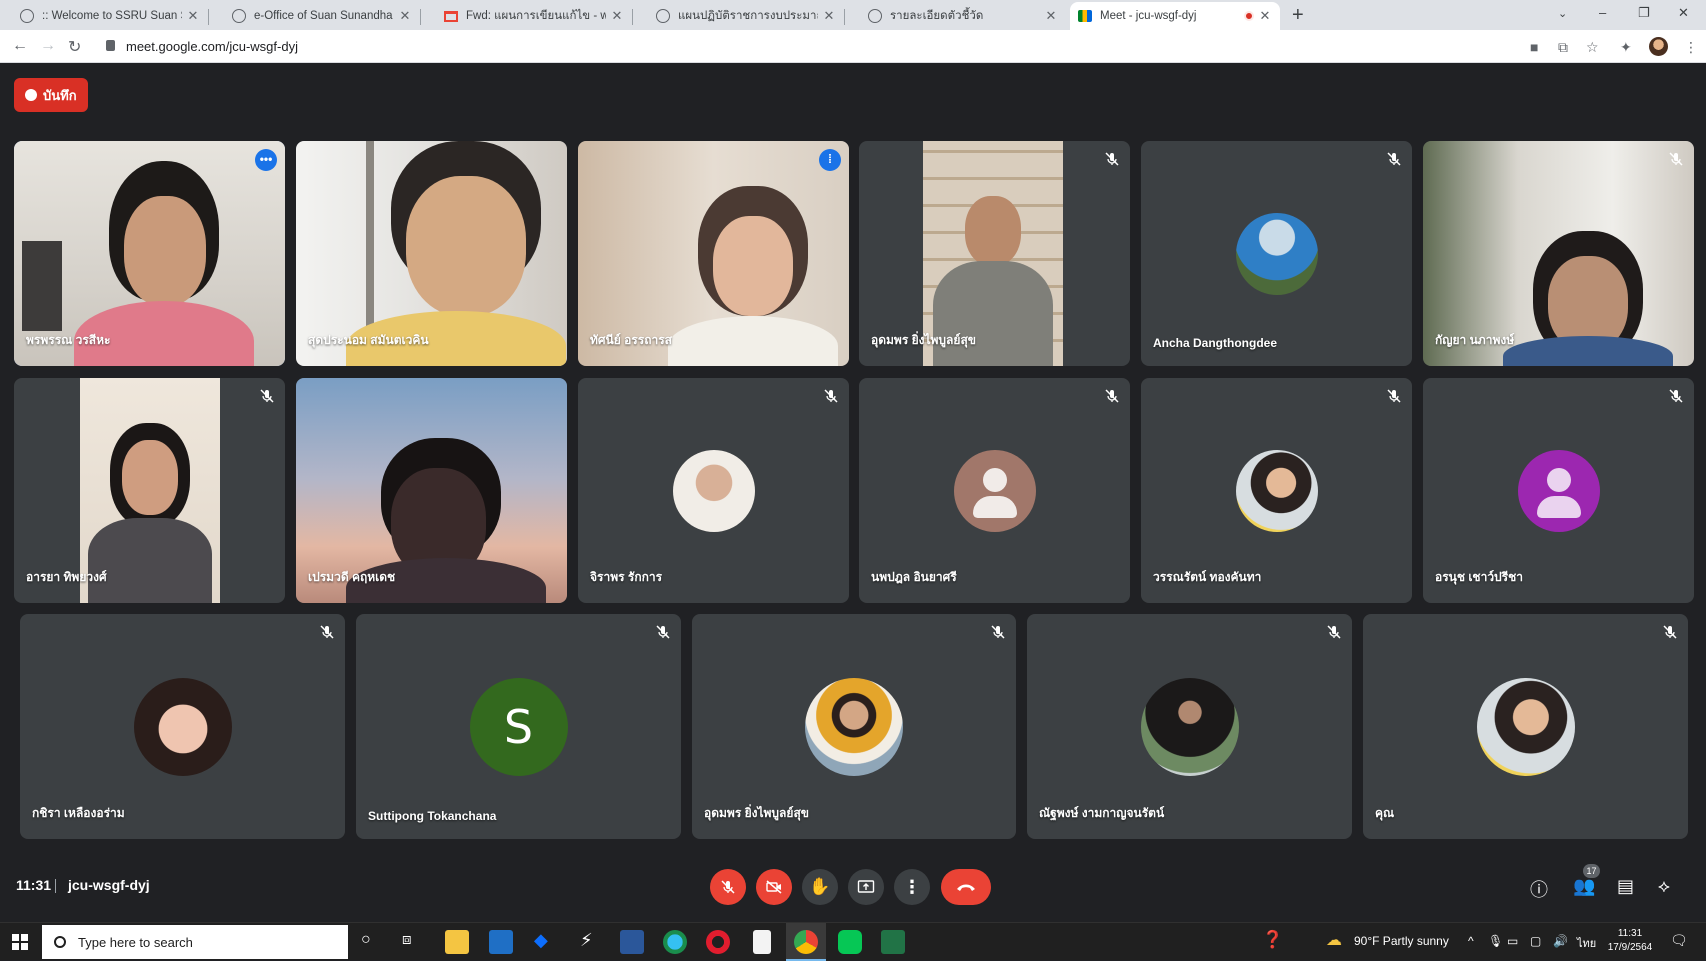 The height and width of the screenshot is (961, 1706). I want to click on file-explorer-icon, so click(457, 942).